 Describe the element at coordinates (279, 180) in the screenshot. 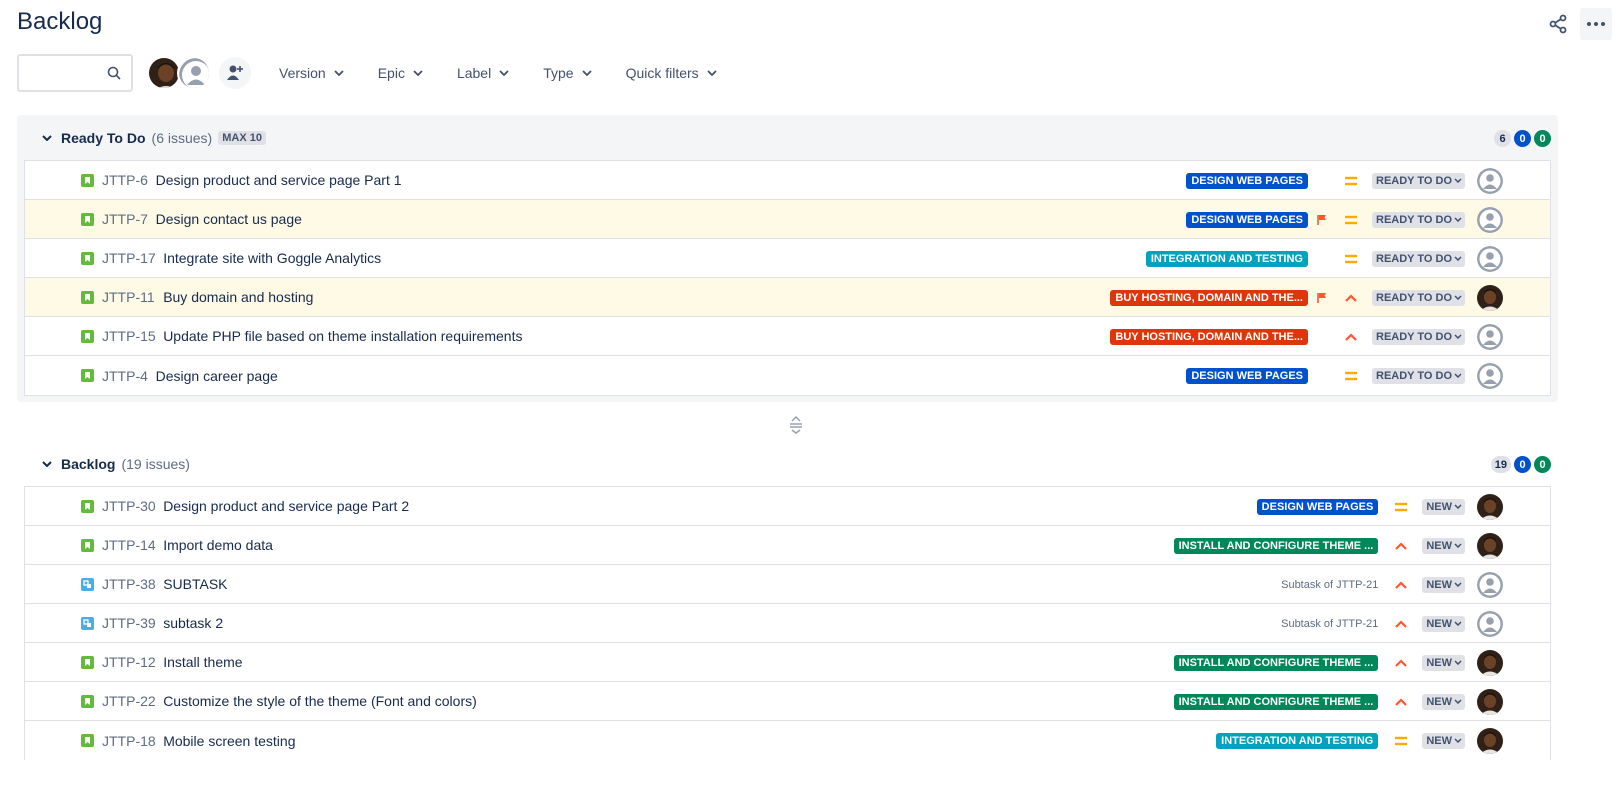

I see `issue-summary: Design product and service page Part 1` at that location.